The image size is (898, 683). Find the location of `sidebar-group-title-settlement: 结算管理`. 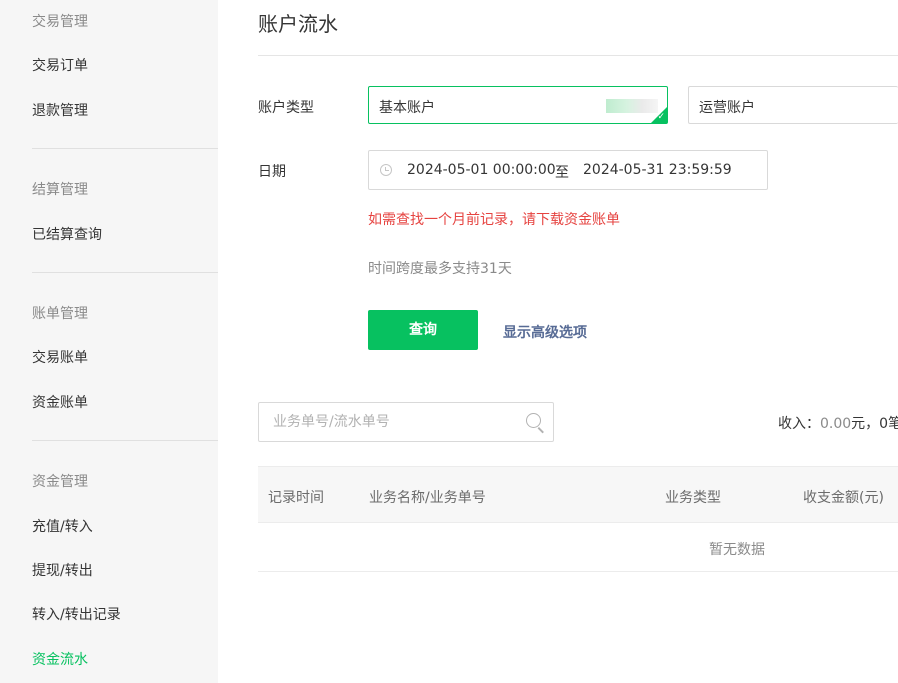

sidebar-group-title-settlement: 结算管理 is located at coordinates (60, 190).